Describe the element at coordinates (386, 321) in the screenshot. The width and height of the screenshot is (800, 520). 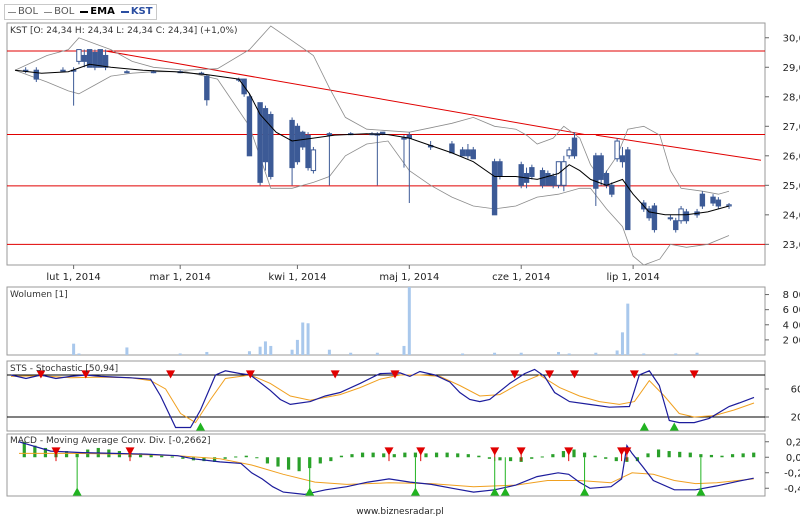
I see `volume-panel-frame` at that location.